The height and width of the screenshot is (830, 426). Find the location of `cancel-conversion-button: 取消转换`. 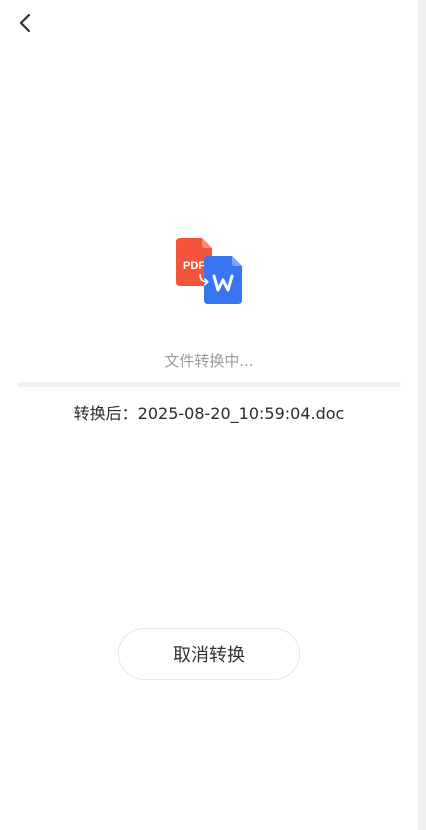

cancel-conversion-button: 取消转换 is located at coordinates (209, 654).